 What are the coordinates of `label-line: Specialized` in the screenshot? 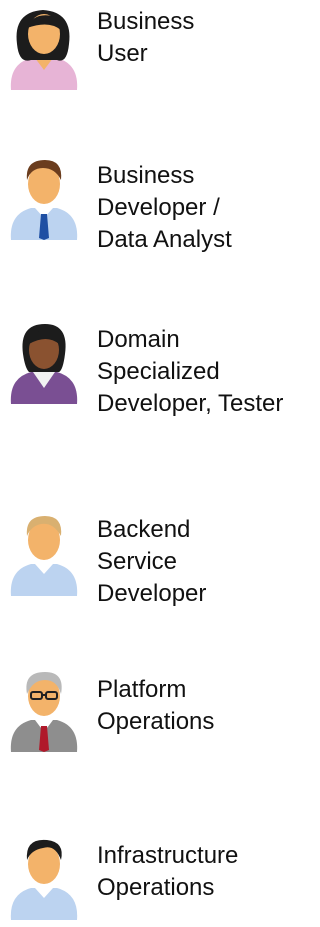 It's located at (158, 371).